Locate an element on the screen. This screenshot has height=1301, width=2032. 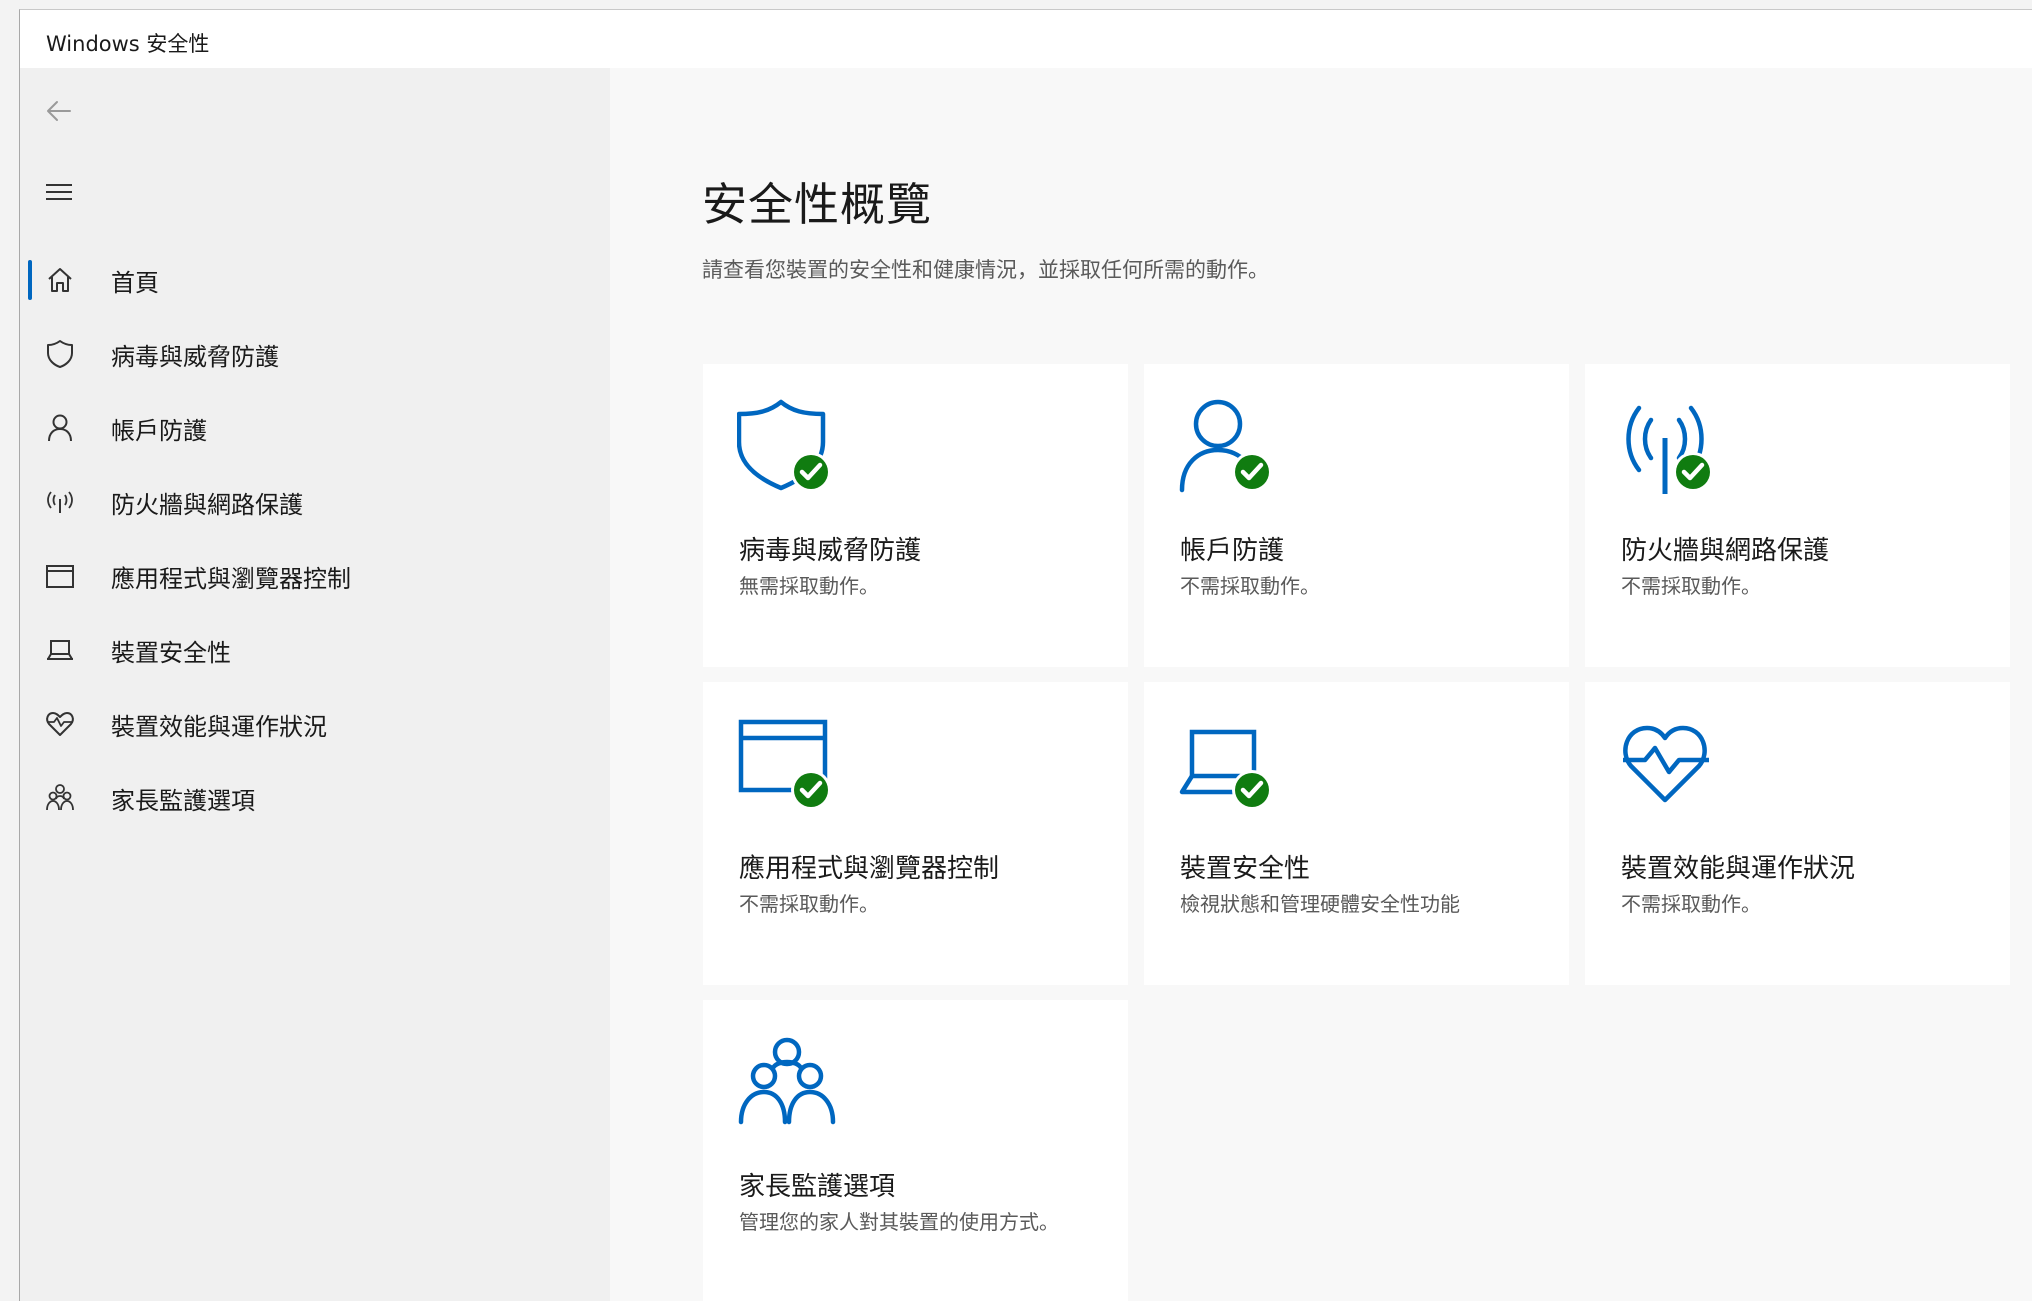
card-title: 裝置安全性 is located at coordinates (1245, 869).